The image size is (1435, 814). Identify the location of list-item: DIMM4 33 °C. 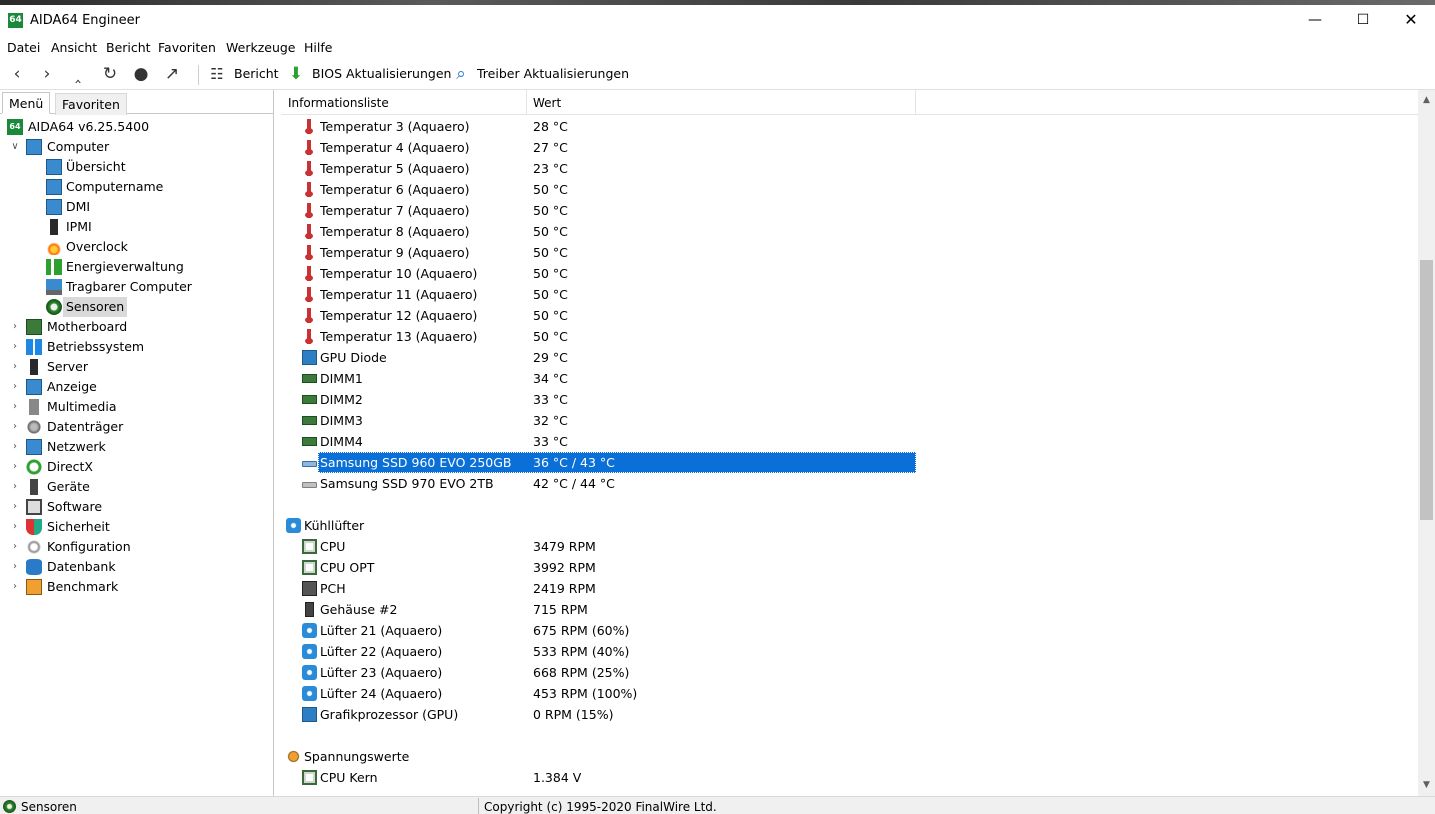
(599, 441).